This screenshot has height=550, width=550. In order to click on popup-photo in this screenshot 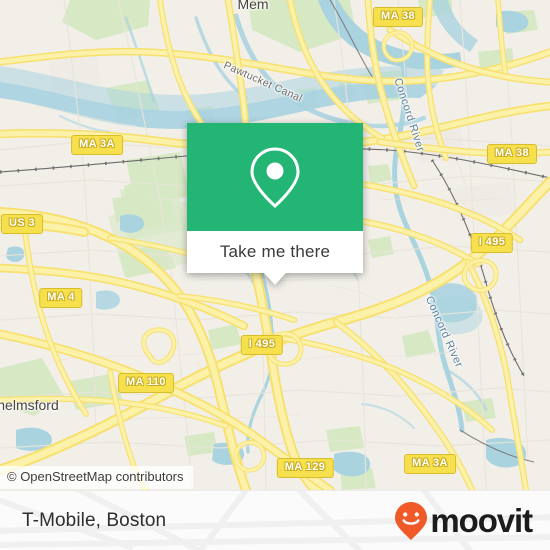, I will do `click(275, 177)`.